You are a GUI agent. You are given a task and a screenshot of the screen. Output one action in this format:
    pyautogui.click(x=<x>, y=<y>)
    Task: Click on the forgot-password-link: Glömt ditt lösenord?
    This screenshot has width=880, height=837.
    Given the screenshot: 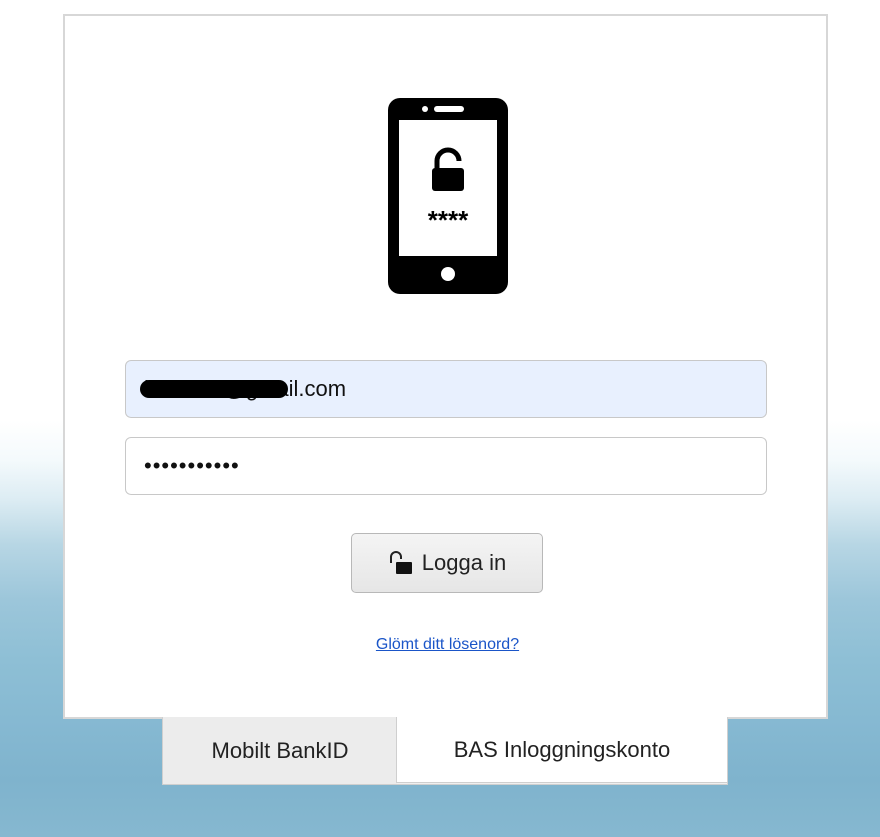 What is the action you would take?
    pyautogui.click(x=447, y=645)
    